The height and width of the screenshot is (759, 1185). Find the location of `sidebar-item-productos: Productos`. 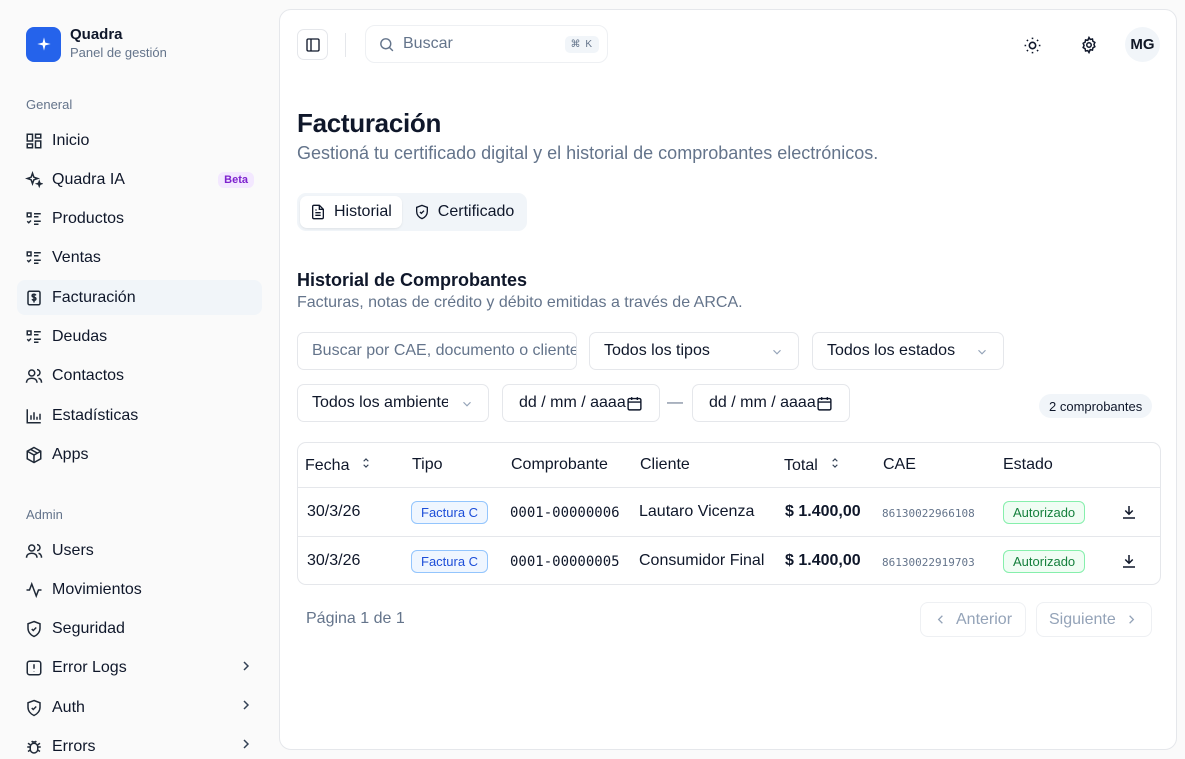

sidebar-item-productos: Productos is located at coordinates (139, 219).